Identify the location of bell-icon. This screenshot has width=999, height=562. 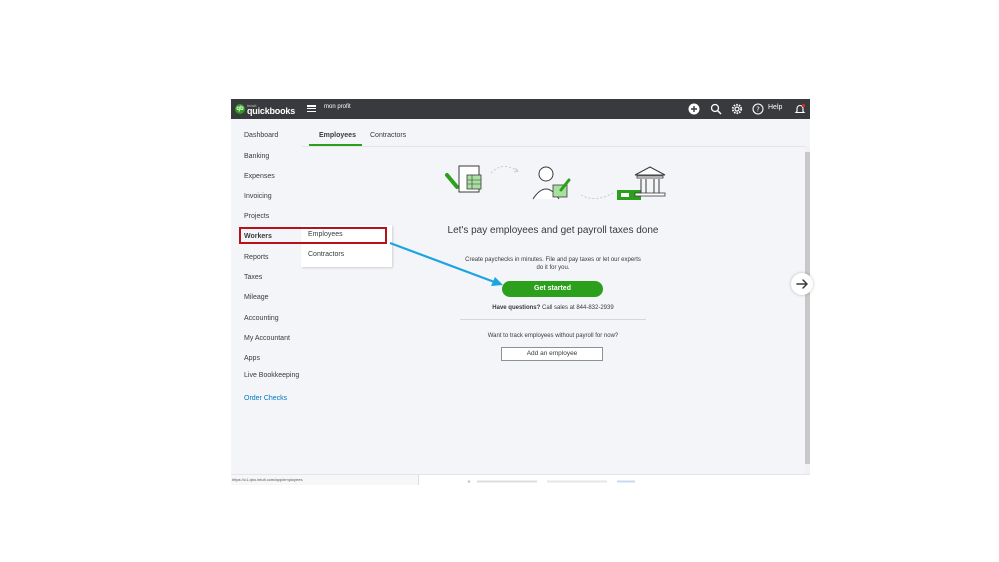
(800, 109).